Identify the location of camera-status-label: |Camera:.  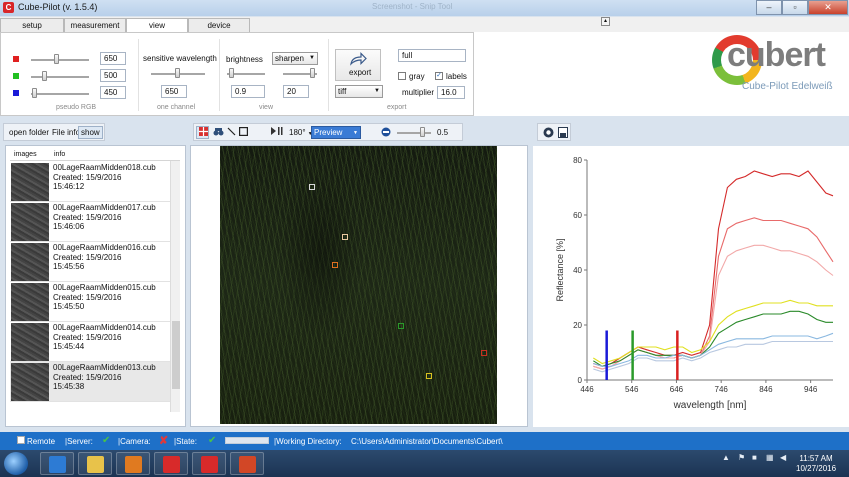
(134, 441).